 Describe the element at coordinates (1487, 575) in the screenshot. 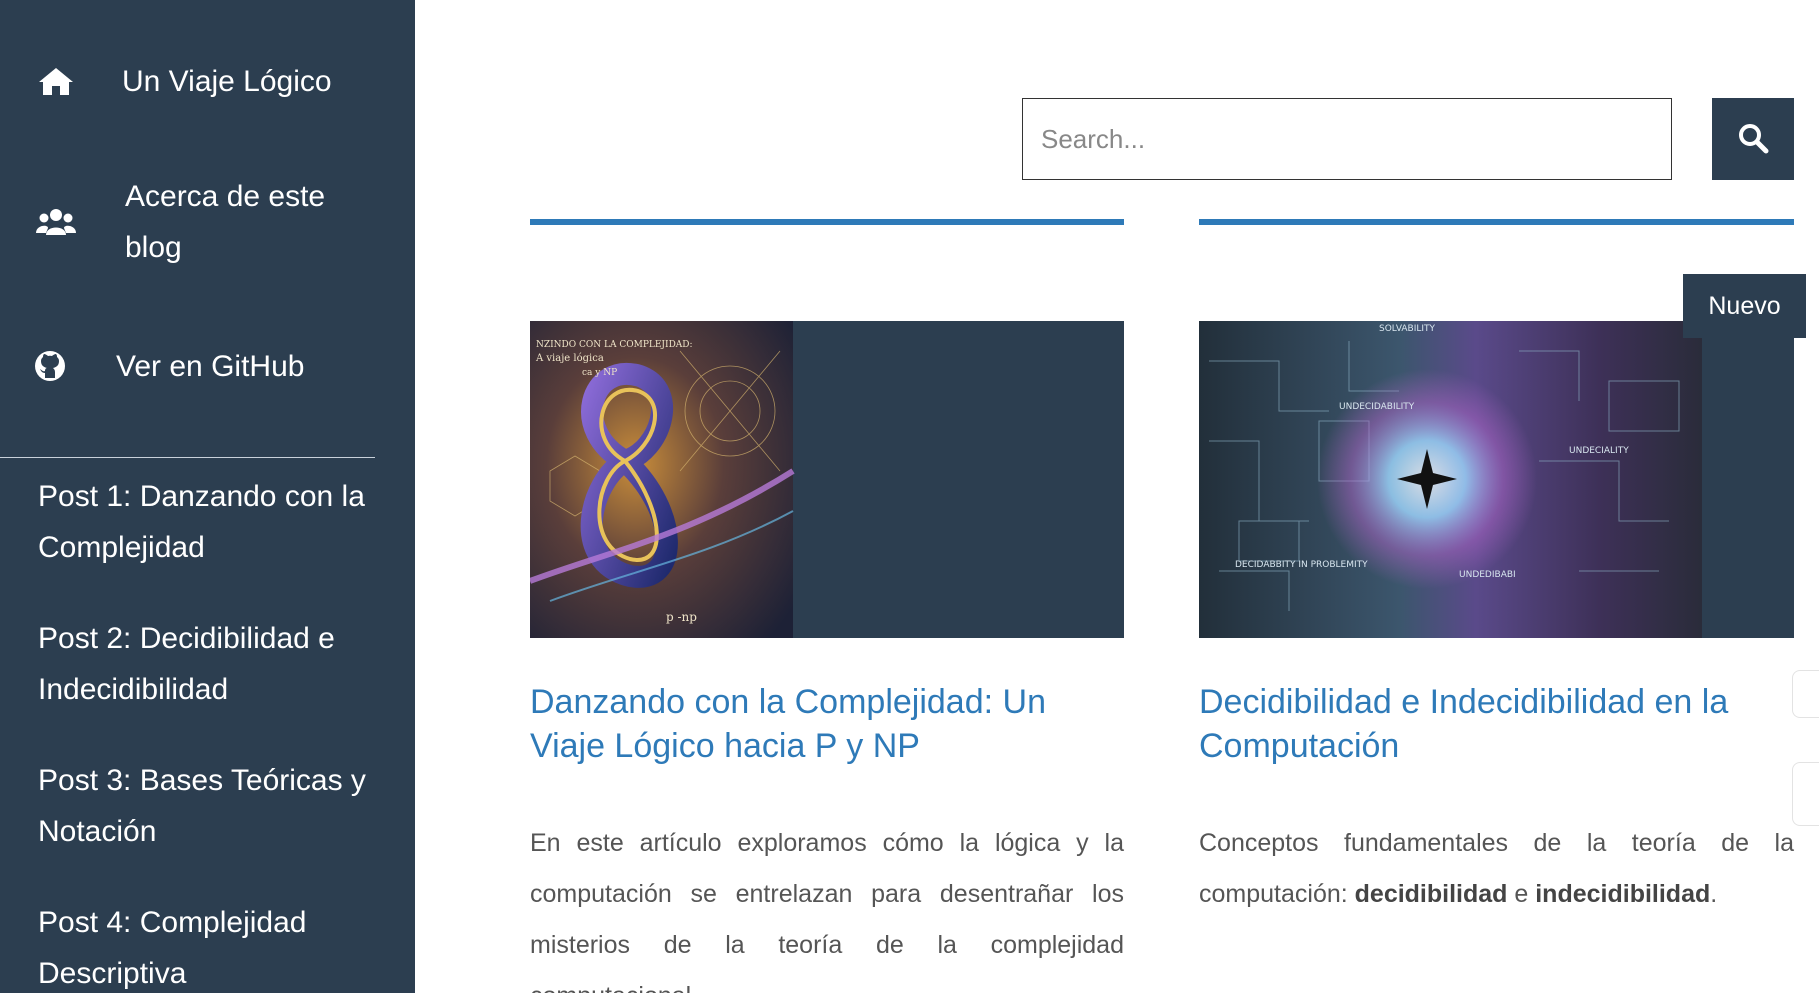

I see `card-2-art-caption-5: UNDEDIBABI` at that location.